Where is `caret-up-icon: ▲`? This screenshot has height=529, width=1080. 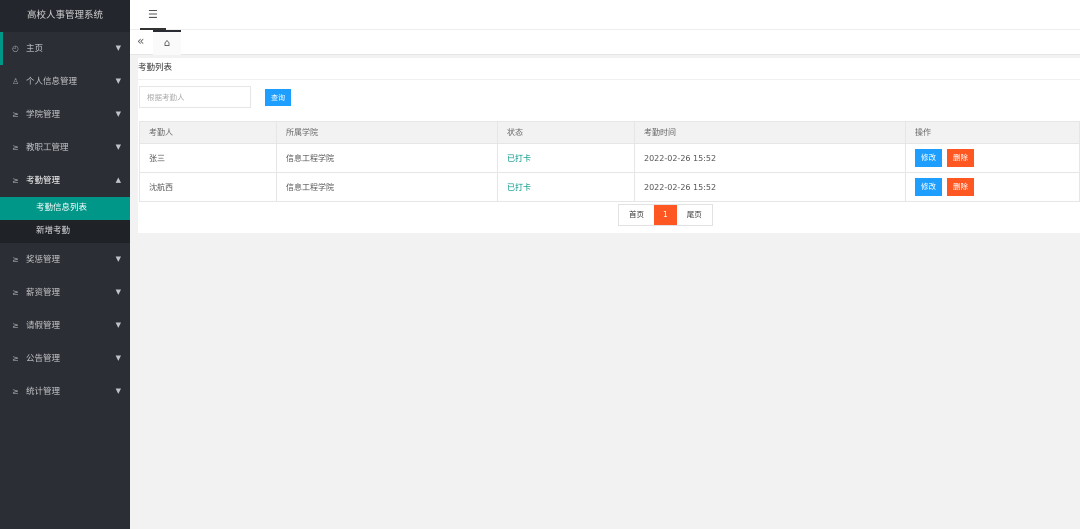 caret-up-icon: ▲ is located at coordinates (118, 180).